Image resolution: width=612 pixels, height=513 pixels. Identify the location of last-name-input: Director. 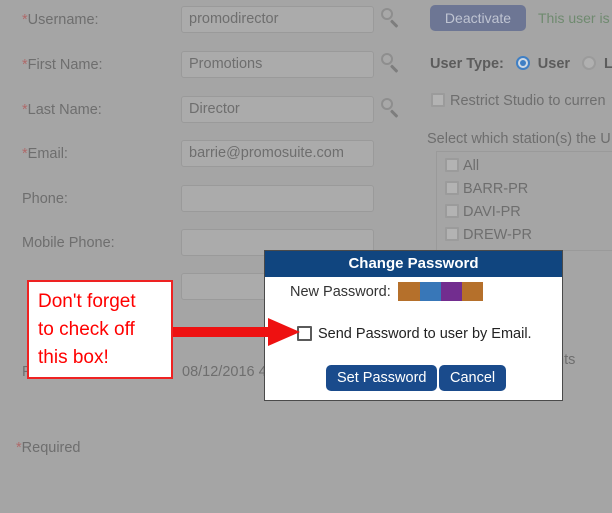
(277, 109).